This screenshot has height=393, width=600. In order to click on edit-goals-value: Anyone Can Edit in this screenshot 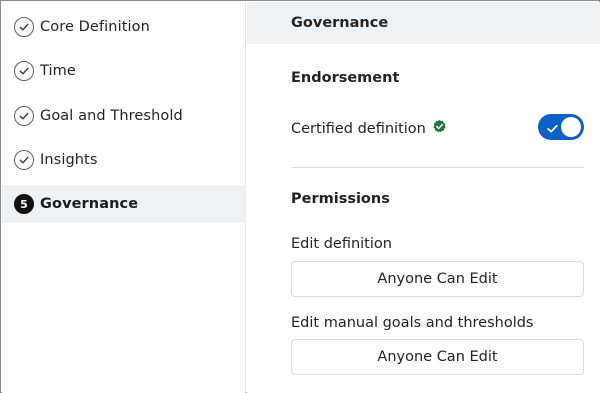, I will do `click(437, 357)`.